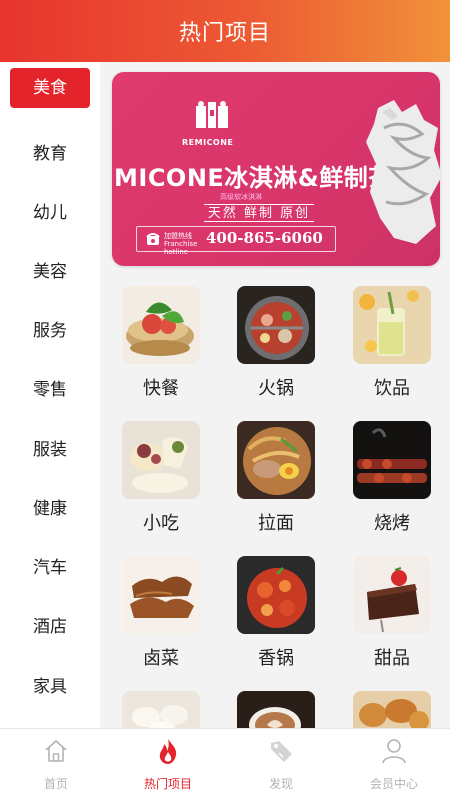 The width and height of the screenshot is (450, 800). I want to click on sidebar-item-education: 教育, so click(50, 151).